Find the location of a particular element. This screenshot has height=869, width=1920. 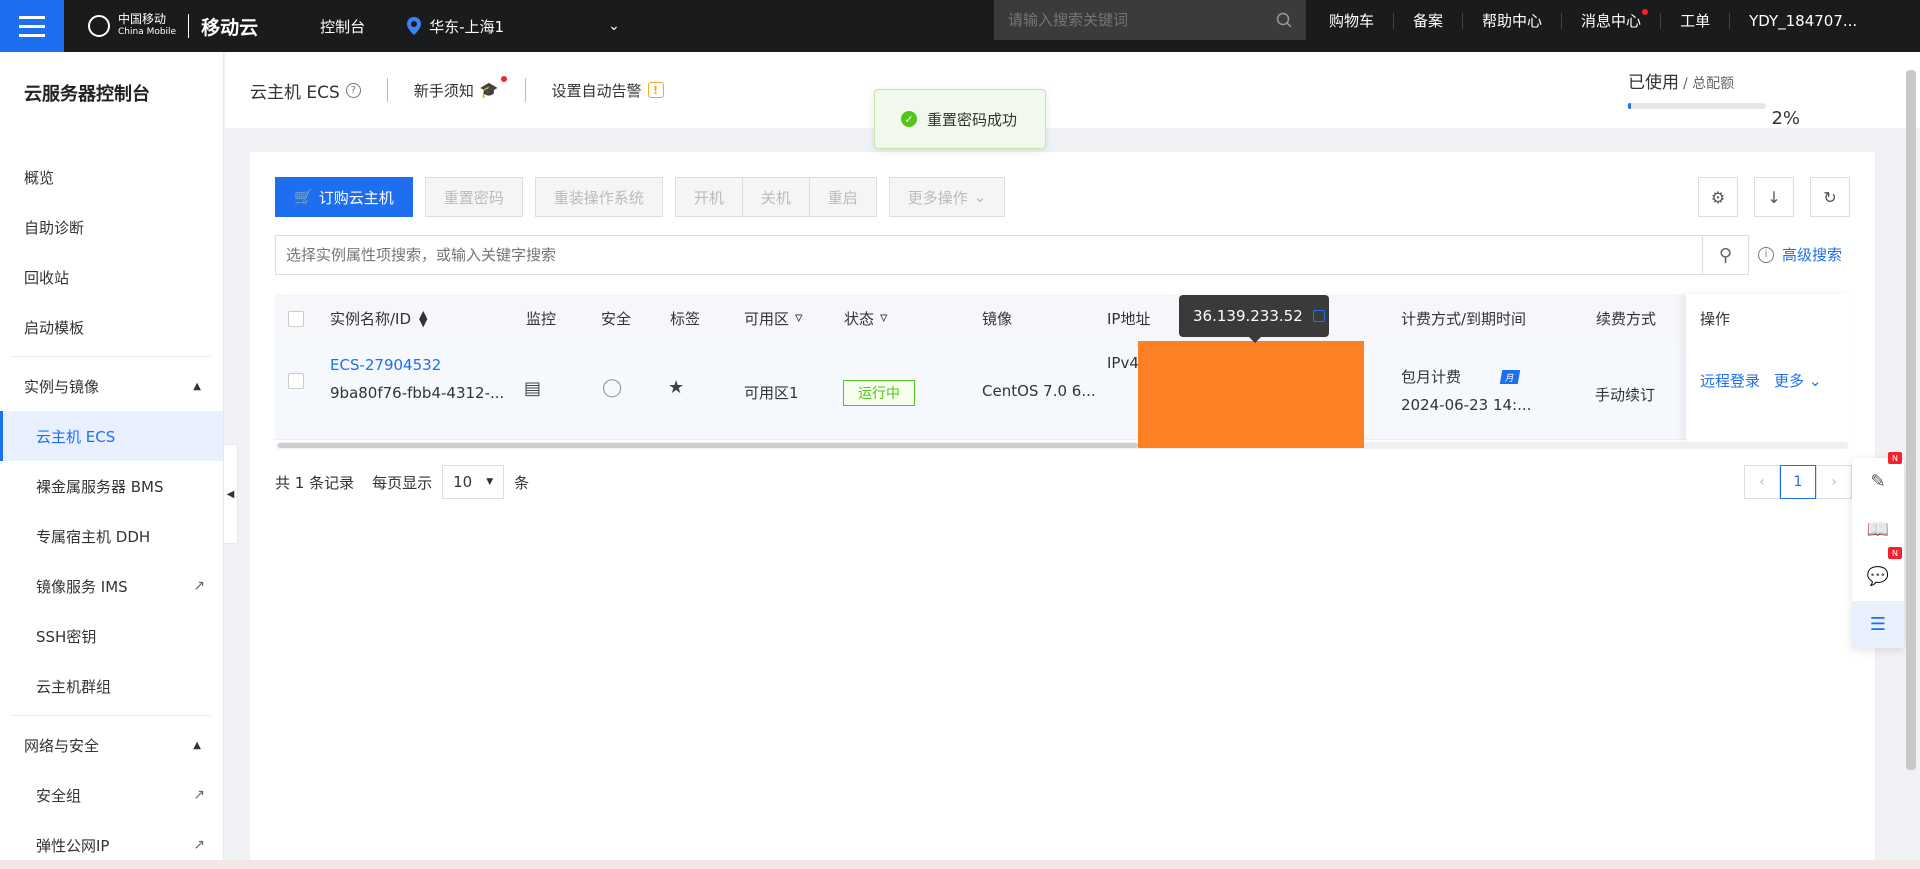

page-title: 云主机 ECS? is located at coordinates (305, 90).